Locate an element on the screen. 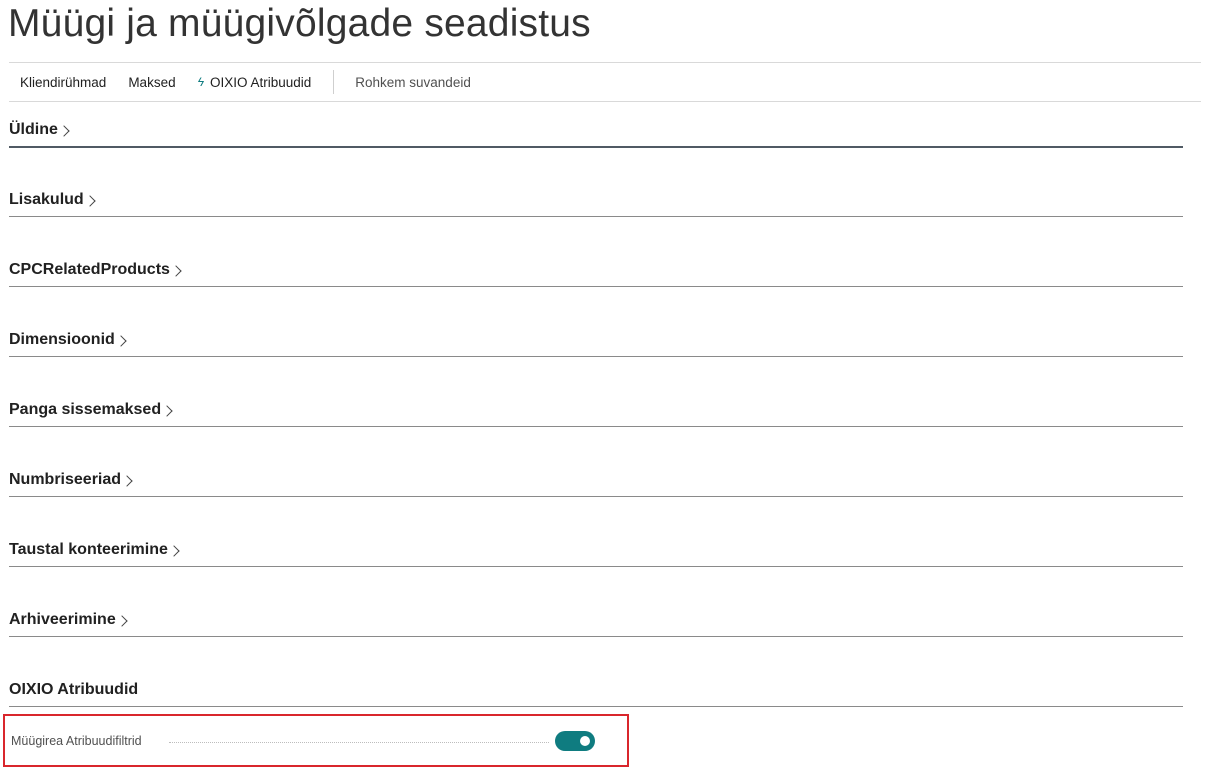 The width and height of the screenshot is (1226, 776). section-title: Dimensioonid is located at coordinates (62, 339).